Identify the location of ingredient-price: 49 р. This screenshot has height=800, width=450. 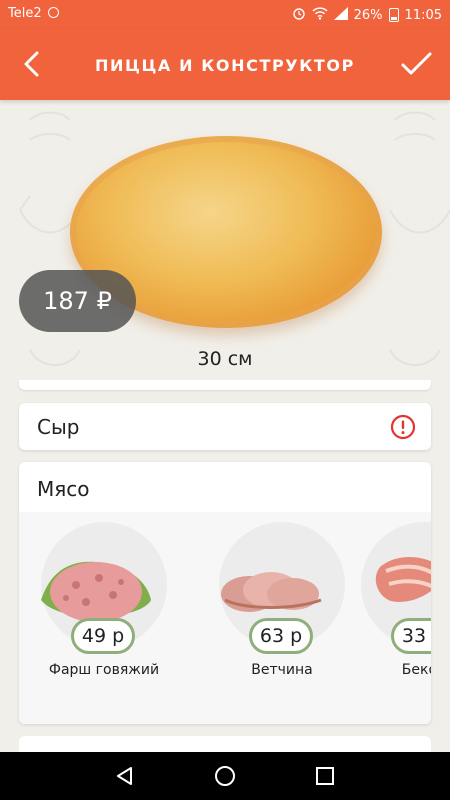
(103, 636).